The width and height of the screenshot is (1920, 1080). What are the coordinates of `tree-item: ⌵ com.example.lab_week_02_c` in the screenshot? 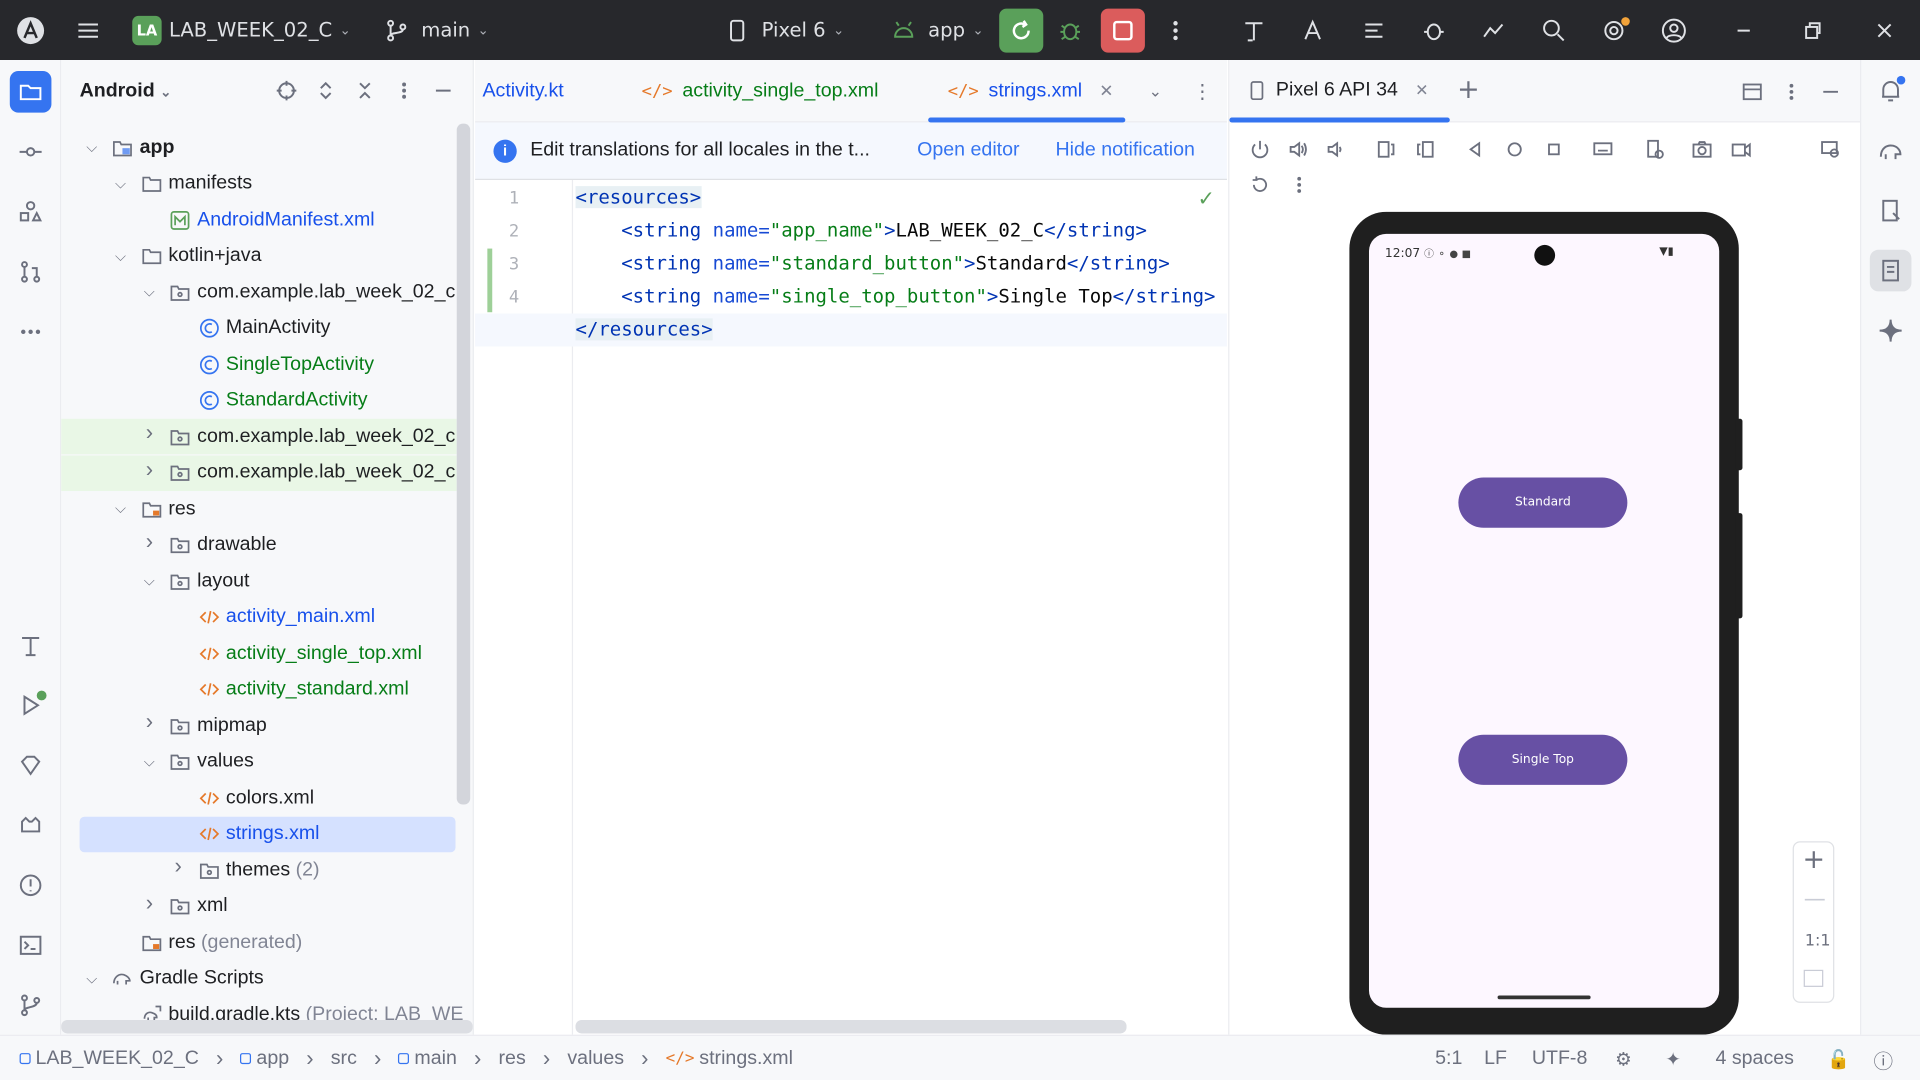 It's located at (263, 292).